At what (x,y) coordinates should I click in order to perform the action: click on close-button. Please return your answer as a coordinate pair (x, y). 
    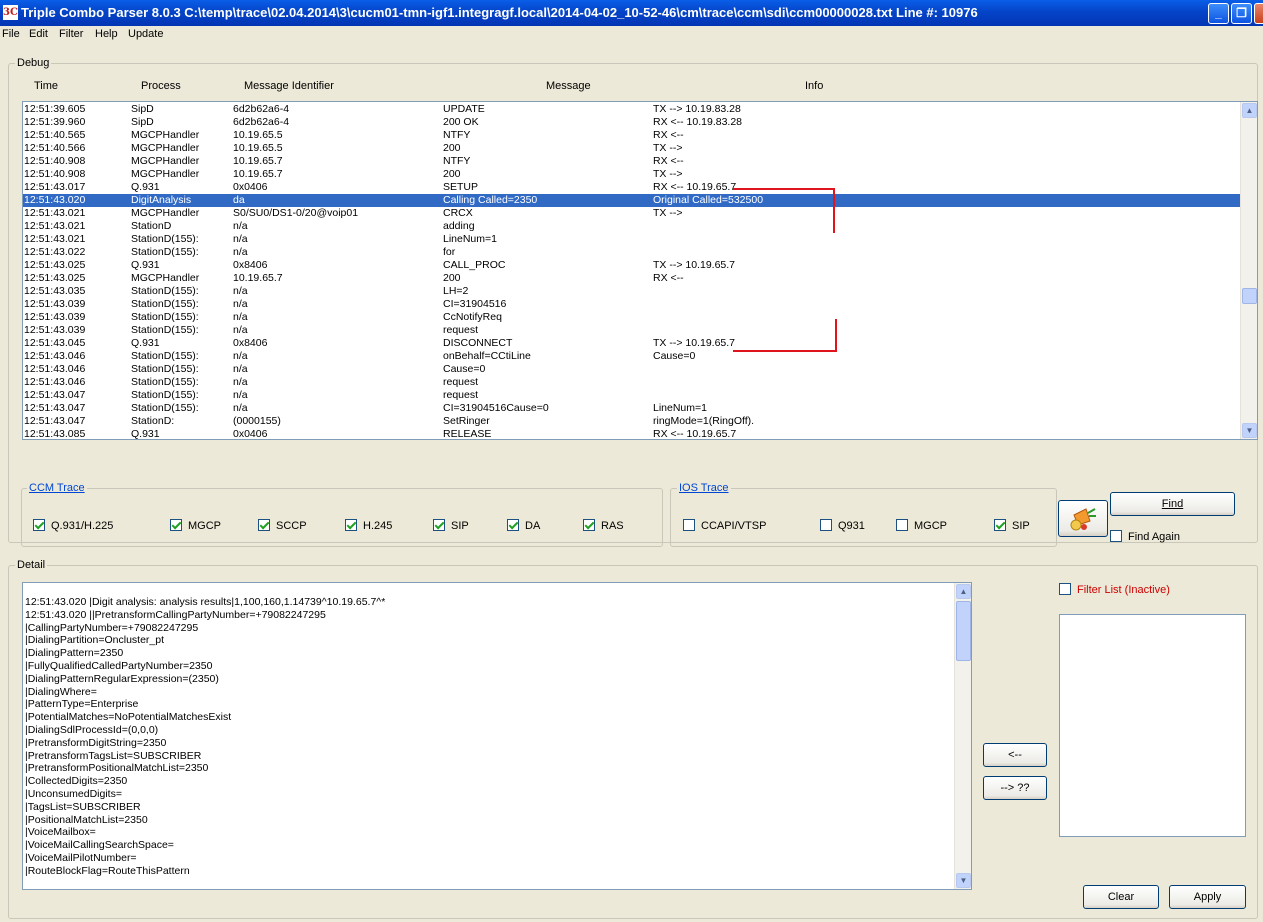
    Looking at the image, I should click on (1258, 13).